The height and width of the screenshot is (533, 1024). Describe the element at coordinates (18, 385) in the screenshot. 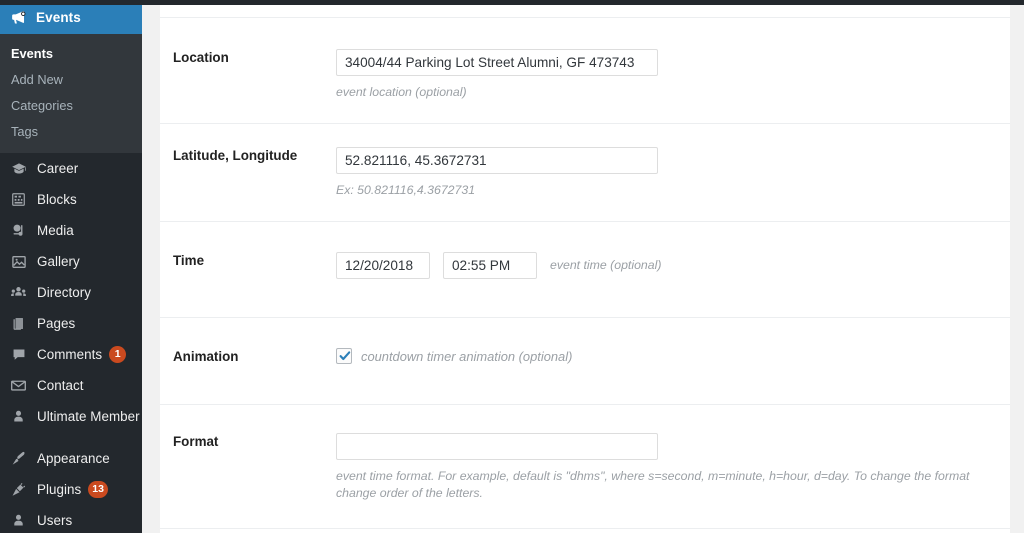

I see `envelope-icon` at that location.